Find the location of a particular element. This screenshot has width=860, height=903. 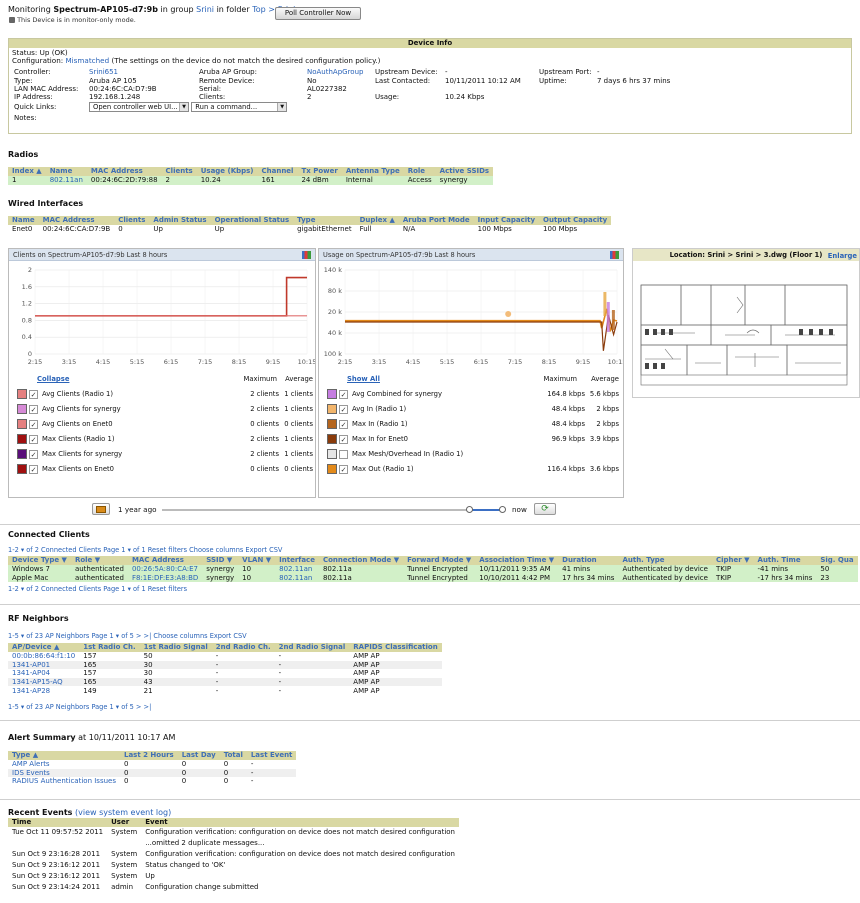

column-header: Forward Mode ▼ is located at coordinates (439, 560).